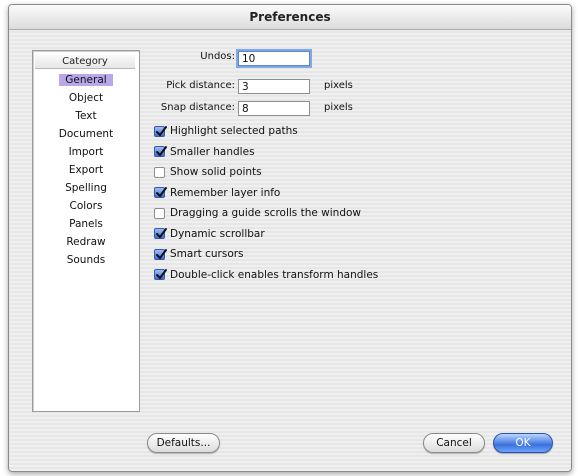 The width and height of the screenshot is (578, 476). Describe the element at coordinates (234, 131) in the screenshot. I see `option-label: Highlight selected paths` at that location.